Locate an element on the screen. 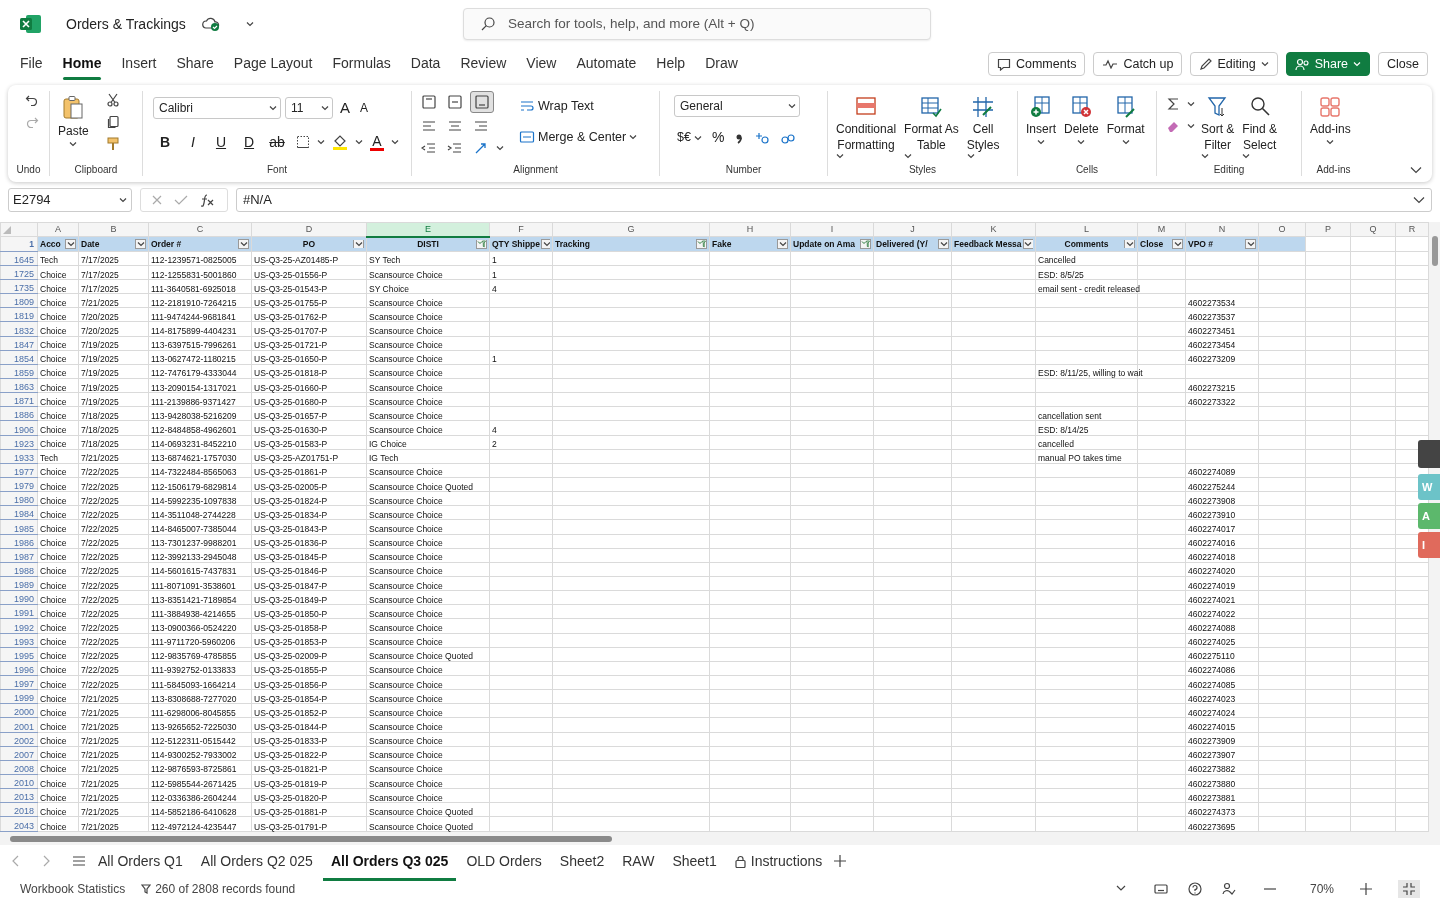 The width and height of the screenshot is (1440, 900). sheet-tab: Sheet1 is located at coordinates (694, 861).